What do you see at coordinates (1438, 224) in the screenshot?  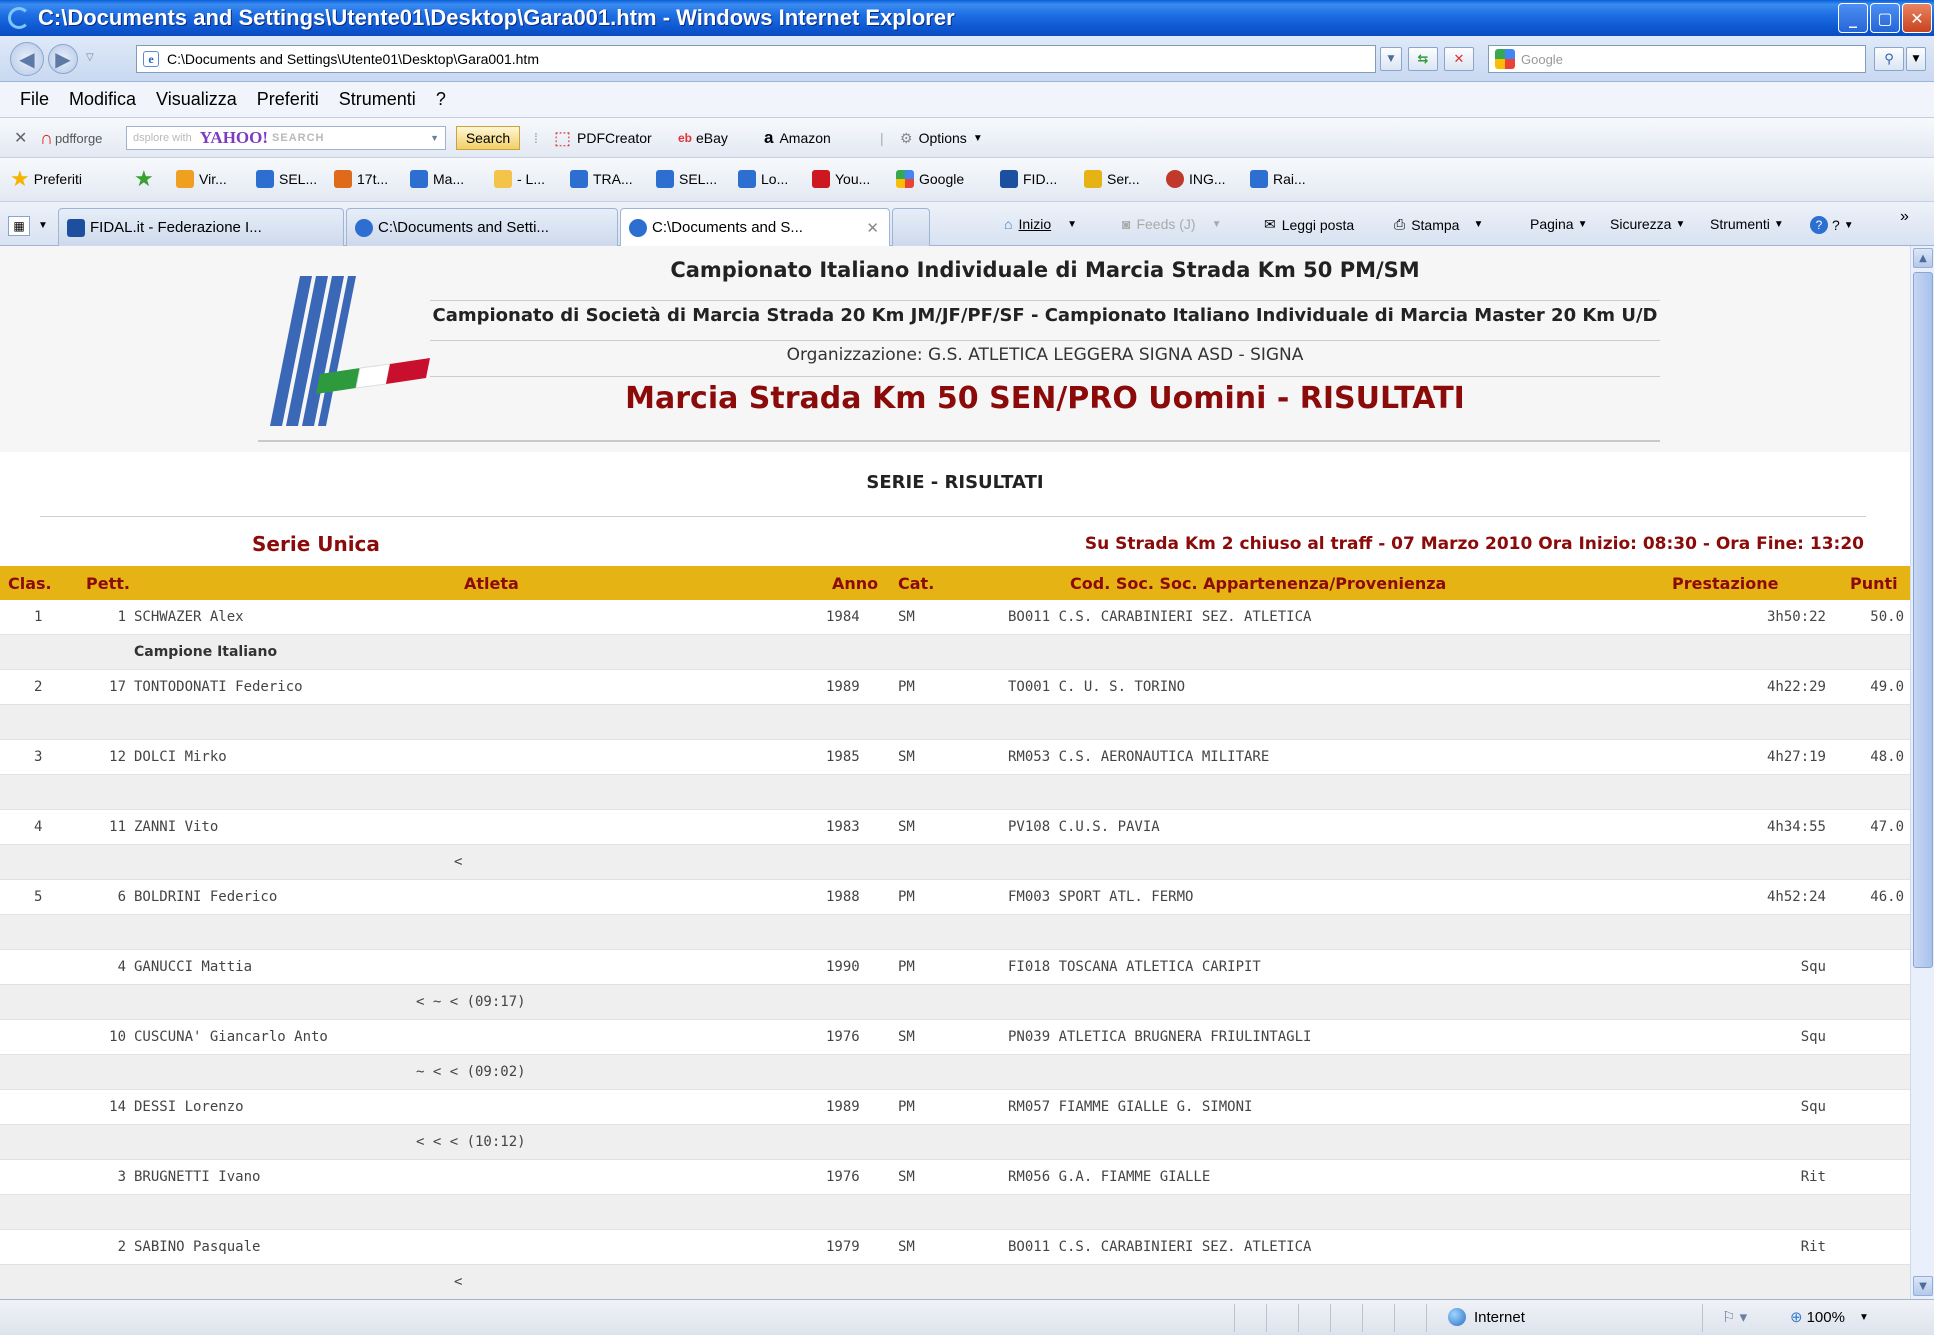 I see `print-button: ⎙ Stampa ▼` at bounding box center [1438, 224].